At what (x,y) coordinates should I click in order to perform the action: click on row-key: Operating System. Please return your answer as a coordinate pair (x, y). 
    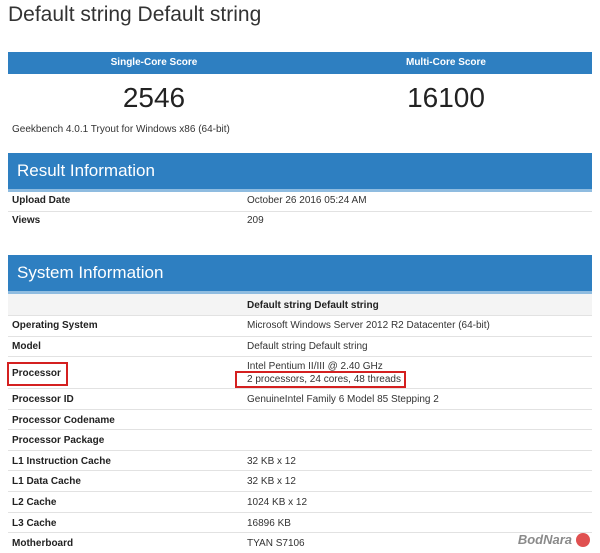
    Looking at the image, I should click on (55, 325).